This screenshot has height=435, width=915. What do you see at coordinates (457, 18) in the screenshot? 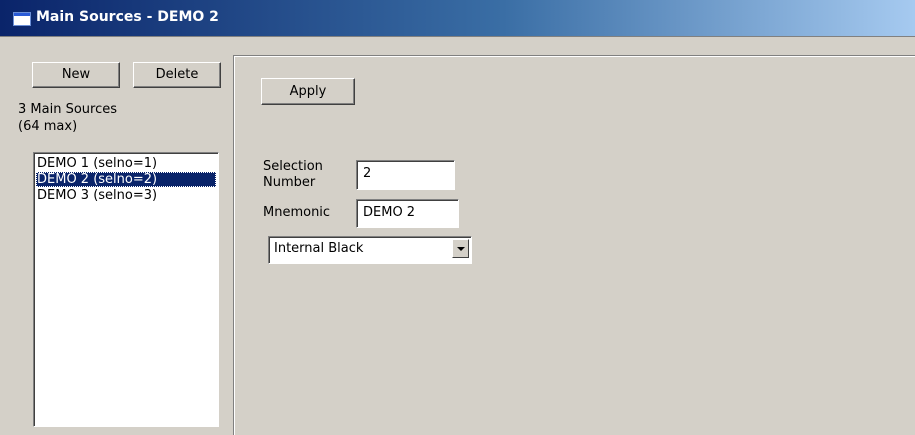
I see `title-bar: Main Sources - DEMO 2` at bounding box center [457, 18].